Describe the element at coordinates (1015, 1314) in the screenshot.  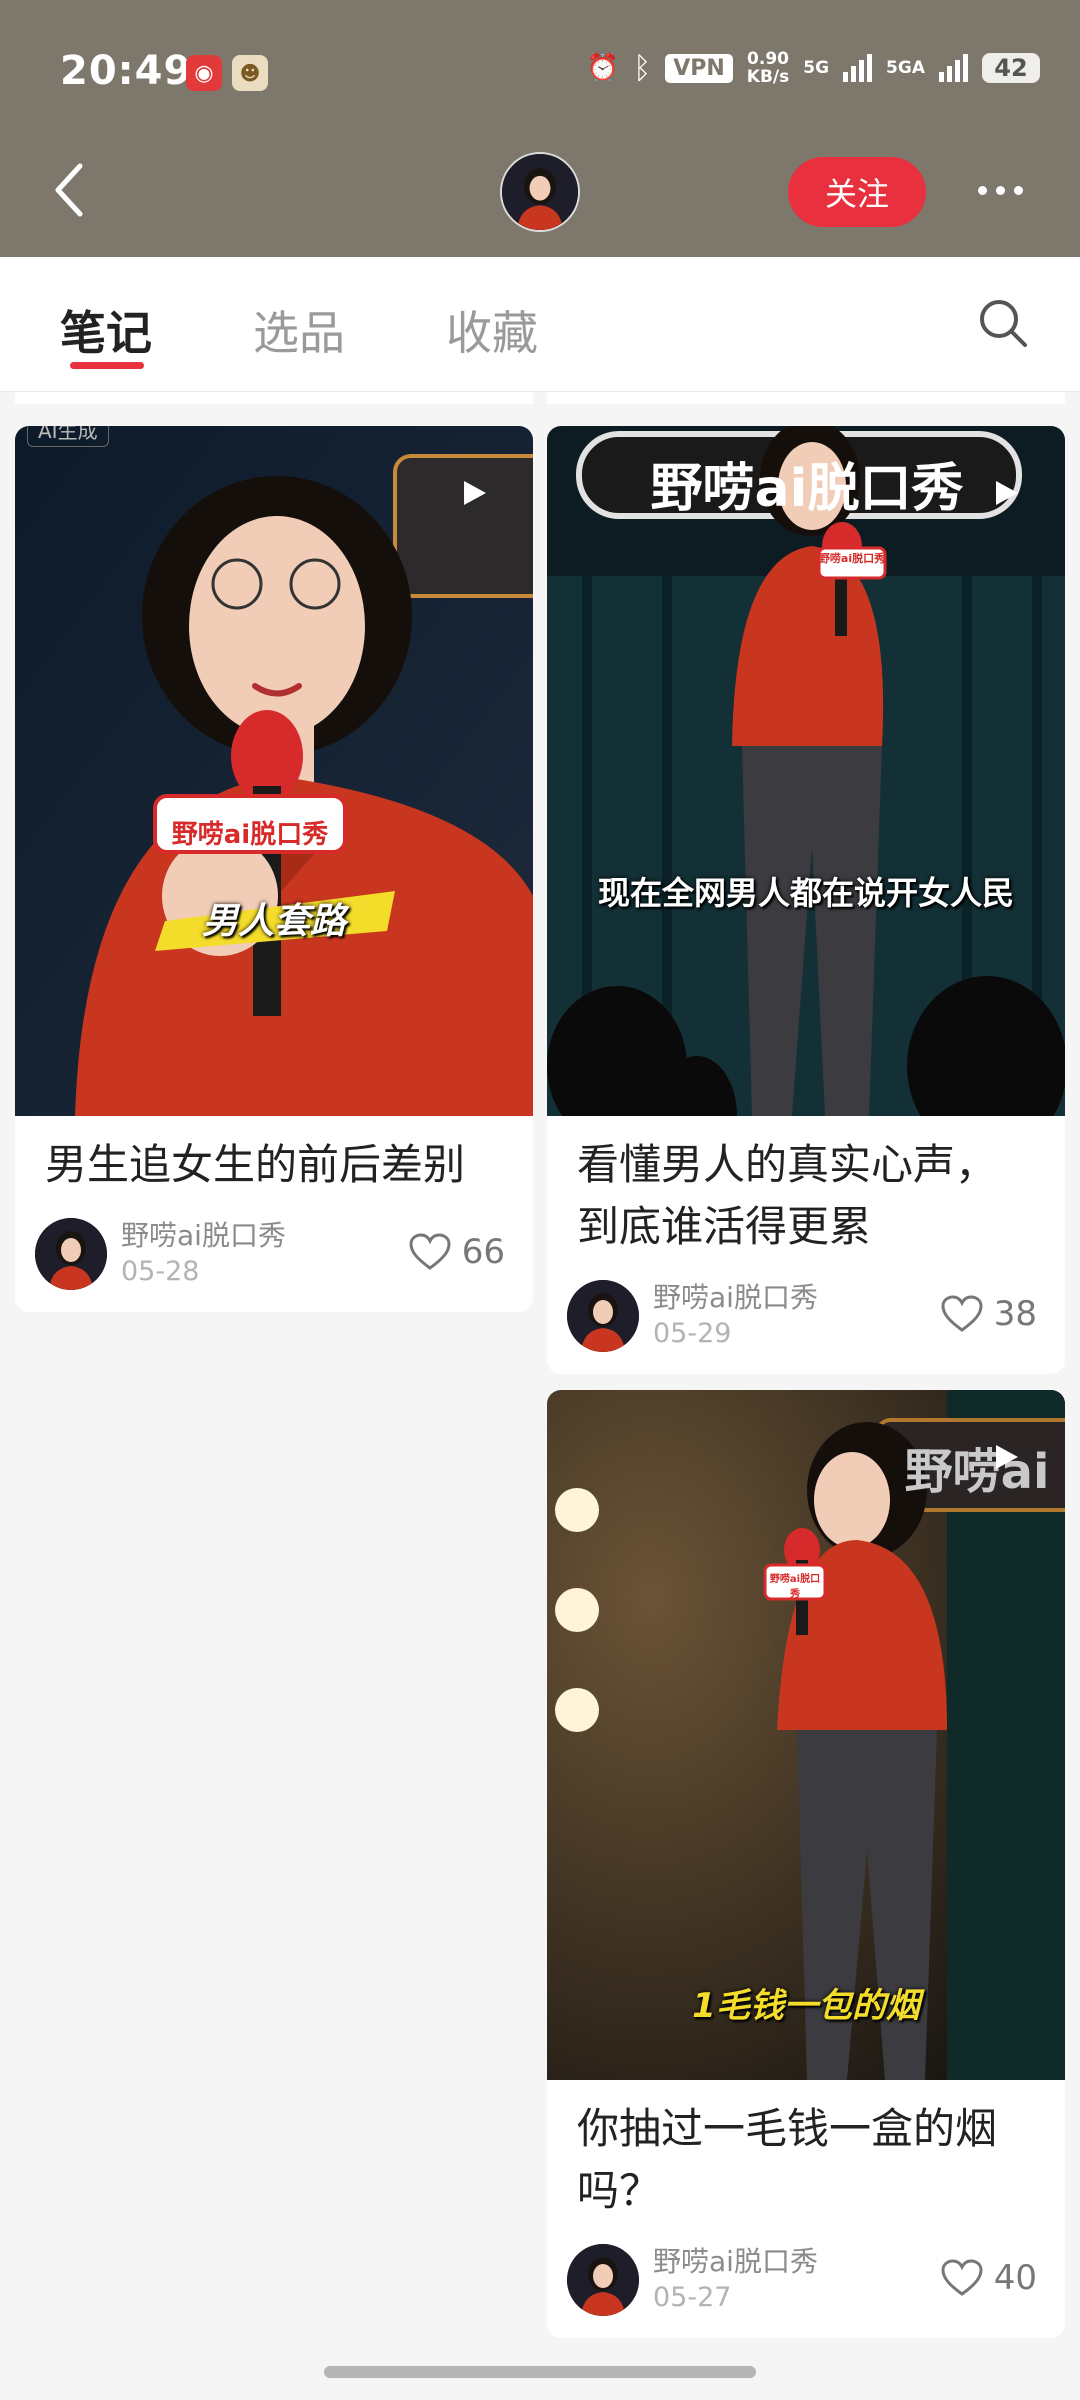
I see `like-count: 38` at that location.